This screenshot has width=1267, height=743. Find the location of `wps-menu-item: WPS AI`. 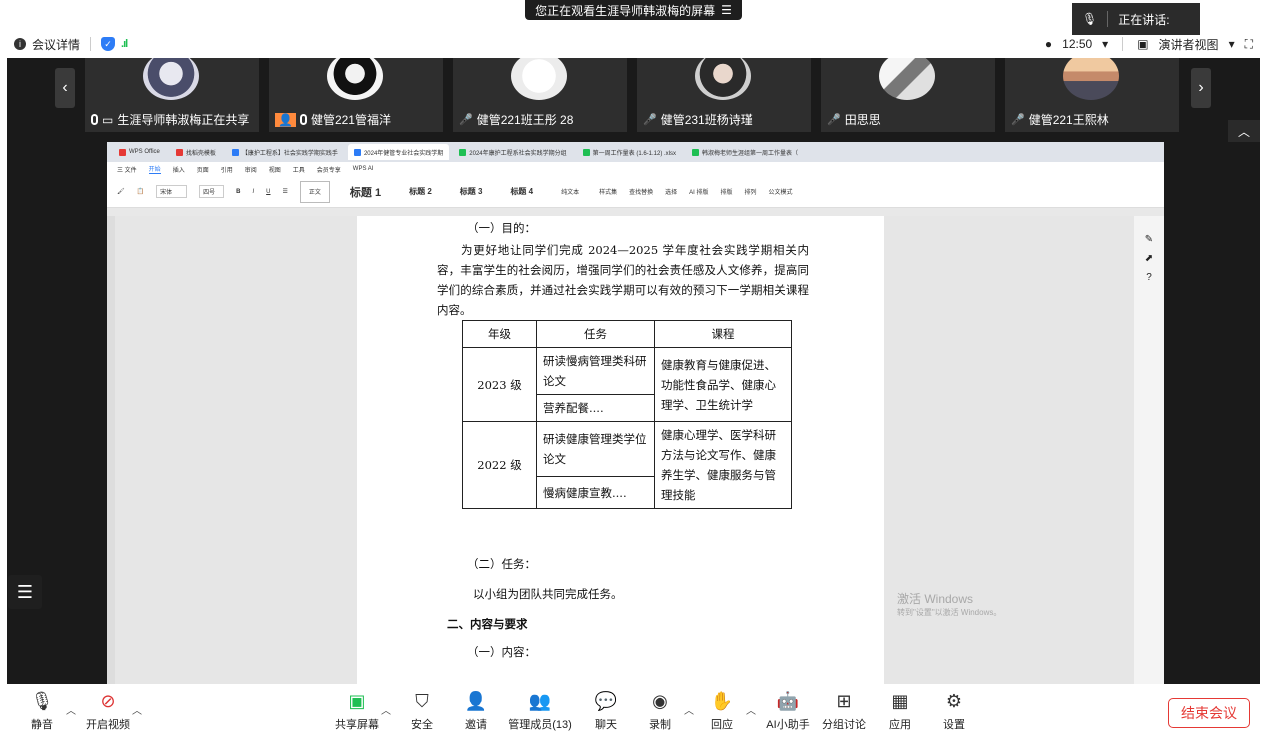

wps-menu-item: WPS AI is located at coordinates (363, 169).